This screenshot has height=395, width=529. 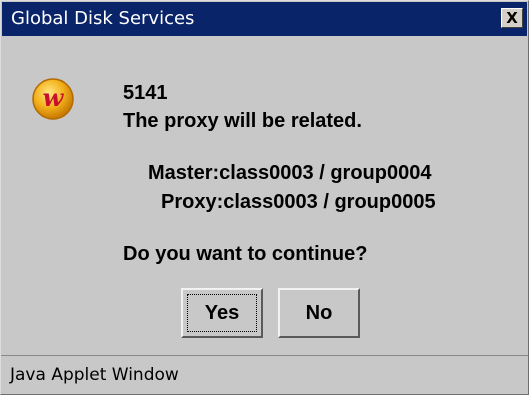 What do you see at coordinates (319, 313) in the screenshot?
I see `no-button: No` at bounding box center [319, 313].